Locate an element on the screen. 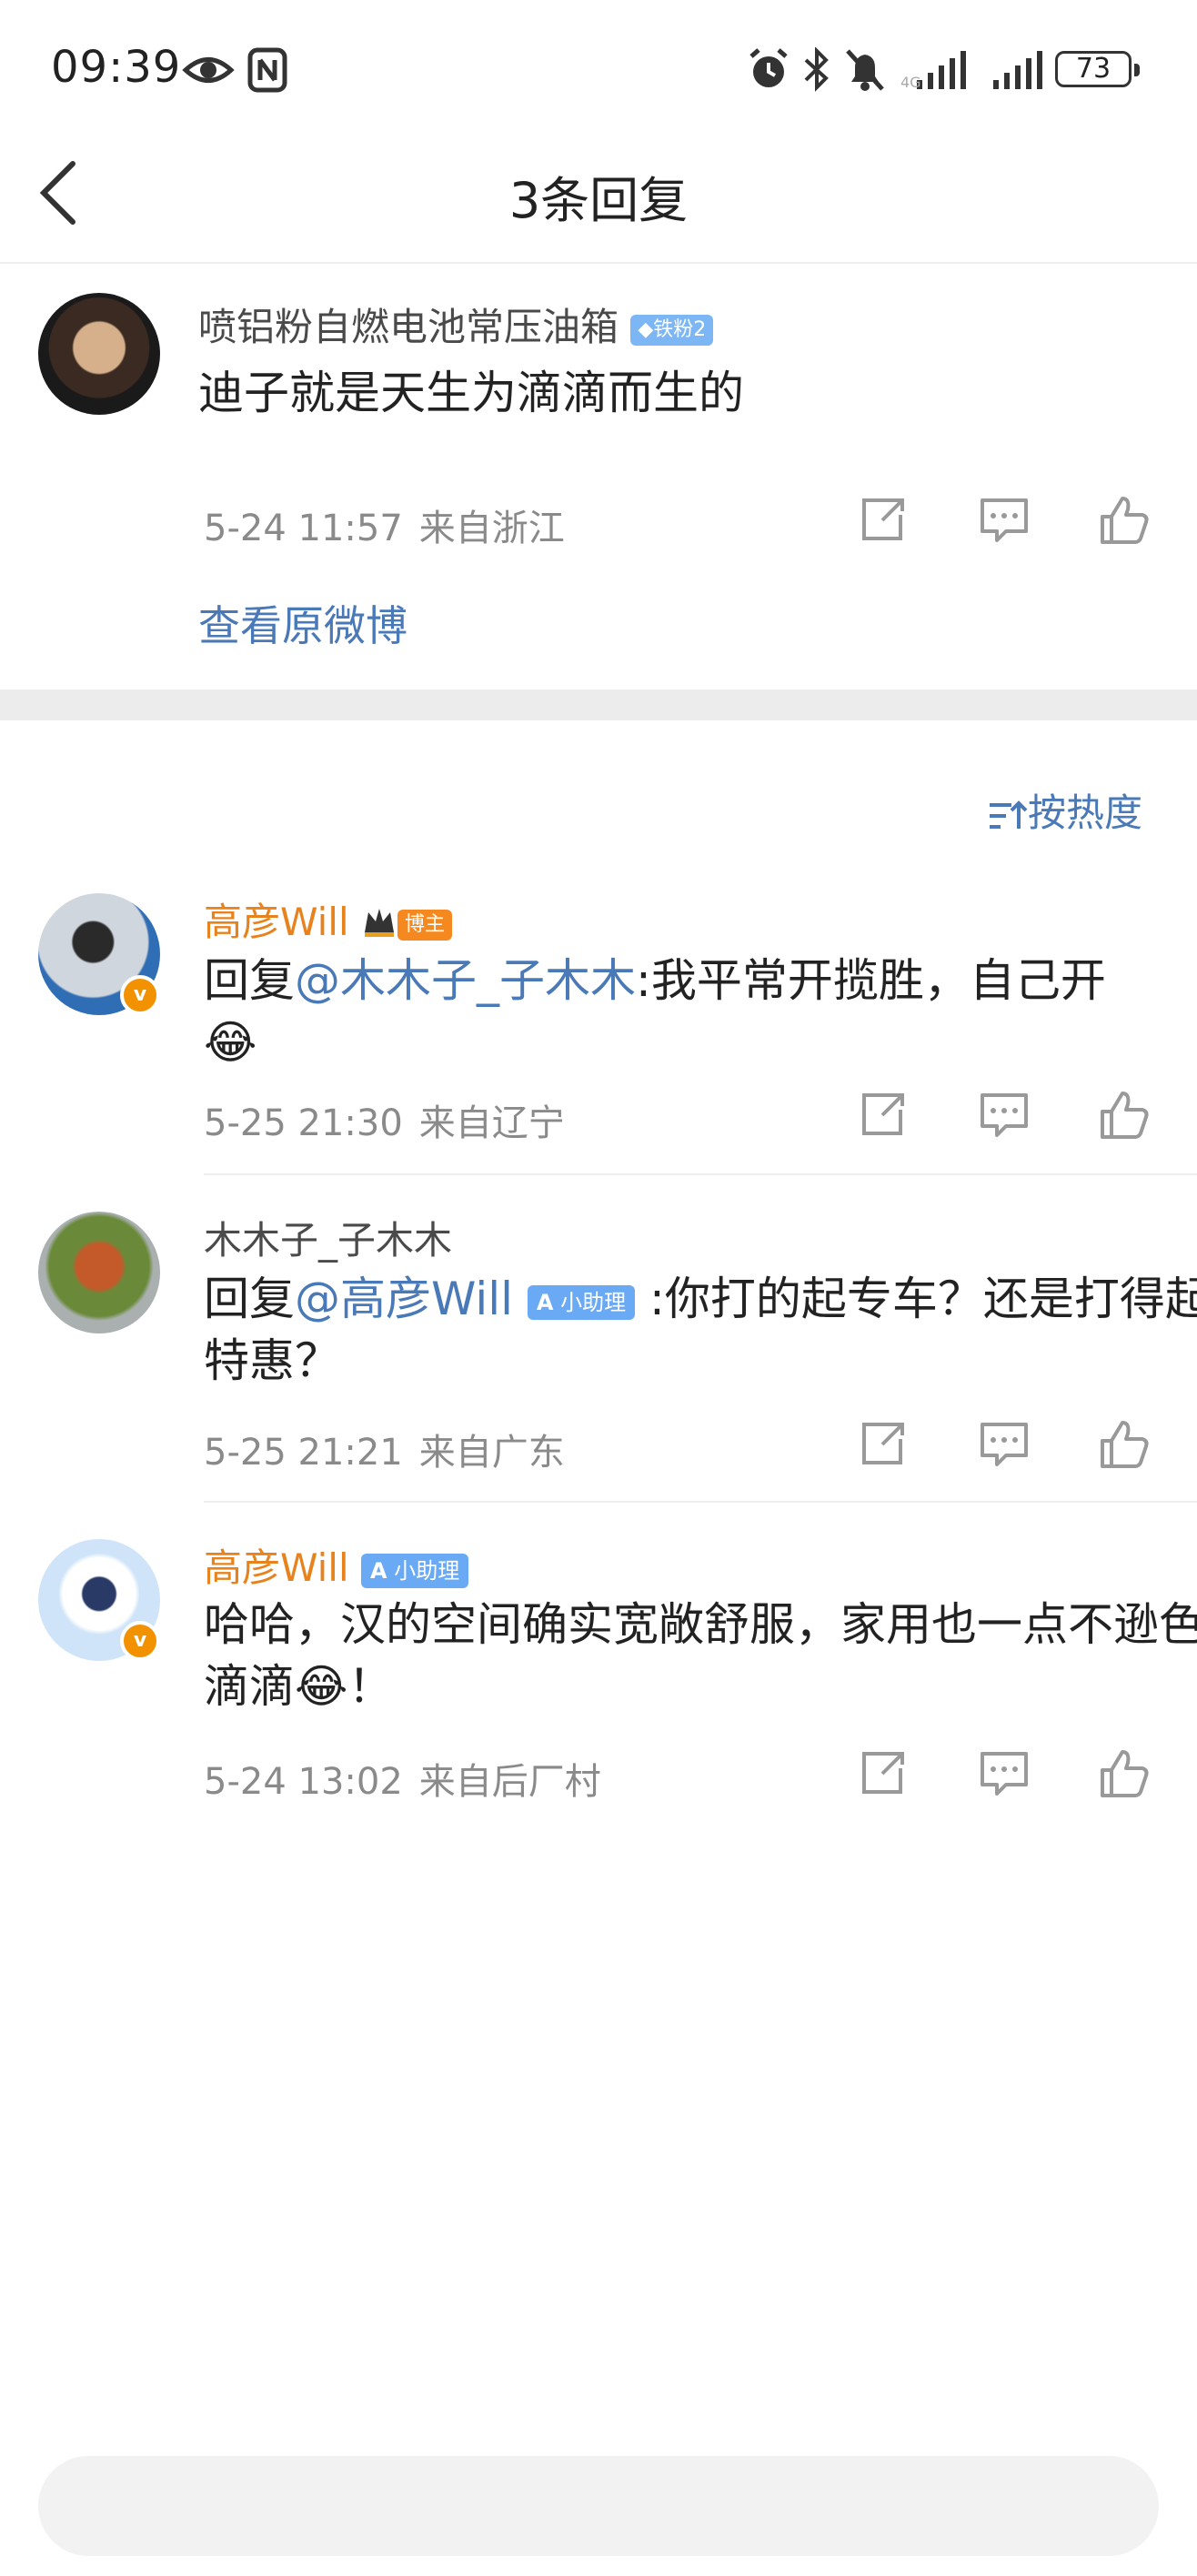 Image resolution: width=1197 pixels, height=2576 pixels. reply-meta: 5-25 21:21 来自广东 is located at coordinates (384, 1449).